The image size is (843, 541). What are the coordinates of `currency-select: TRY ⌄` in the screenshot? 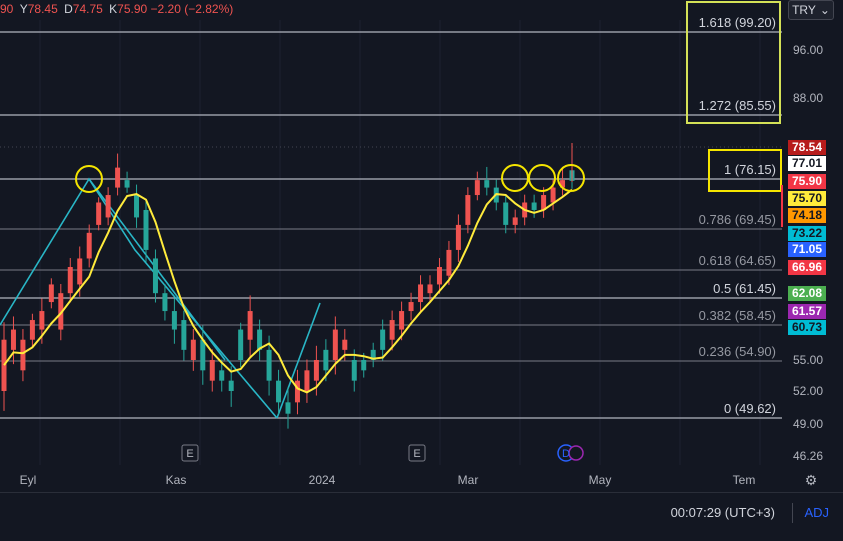 It's located at (811, 10).